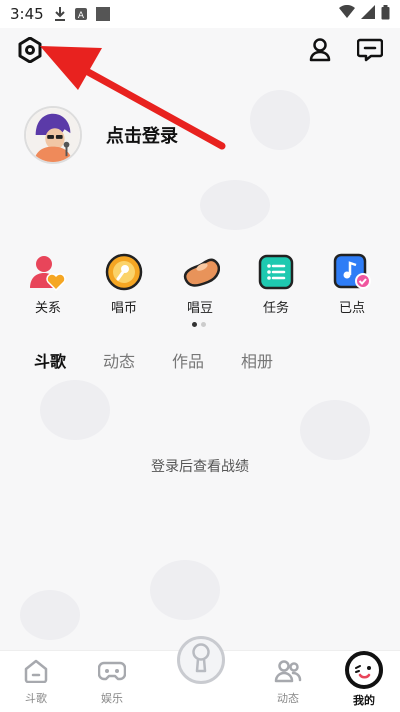 The width and height of the screenshot is (400, 712). What do you see at coordinates (347, 13) in the screenshot?
I see `wifi-icon` at bounding box center [347, 13].